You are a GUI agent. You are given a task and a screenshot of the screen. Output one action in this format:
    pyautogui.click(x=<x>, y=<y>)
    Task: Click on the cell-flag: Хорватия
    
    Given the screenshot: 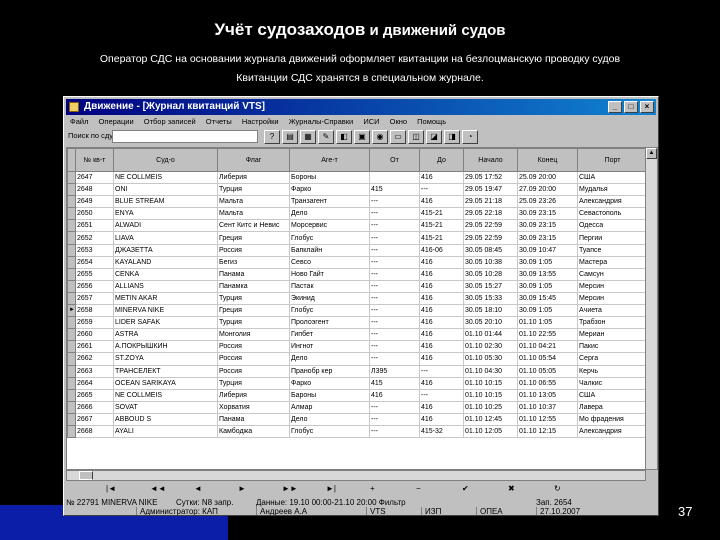 What is the action you would take?
    pyautogui.click(x=253, y=407)
    